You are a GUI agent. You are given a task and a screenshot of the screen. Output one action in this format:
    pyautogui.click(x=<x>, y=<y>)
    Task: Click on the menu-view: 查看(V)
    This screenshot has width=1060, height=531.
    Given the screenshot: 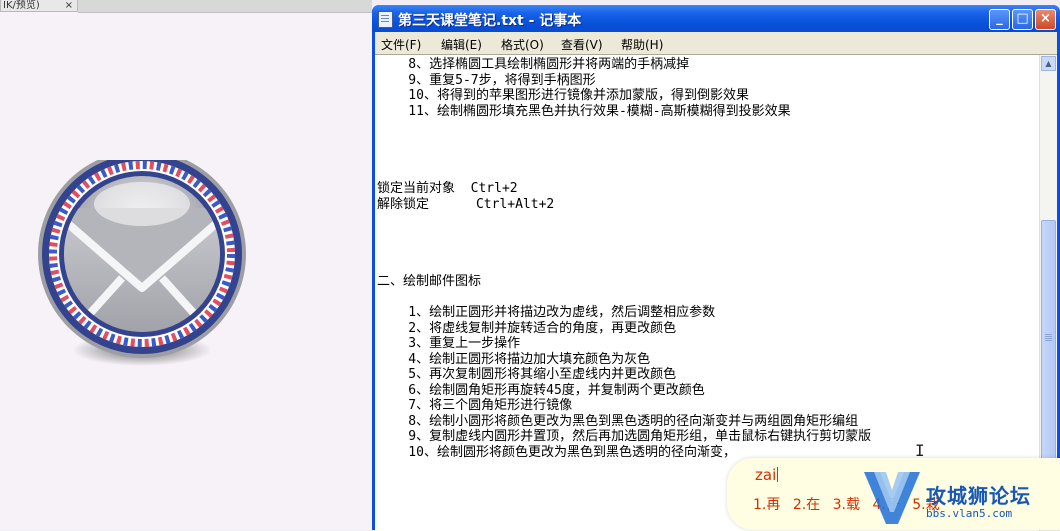 What is the action you would take?
    pyautogui.click(x=582, y=44)
    